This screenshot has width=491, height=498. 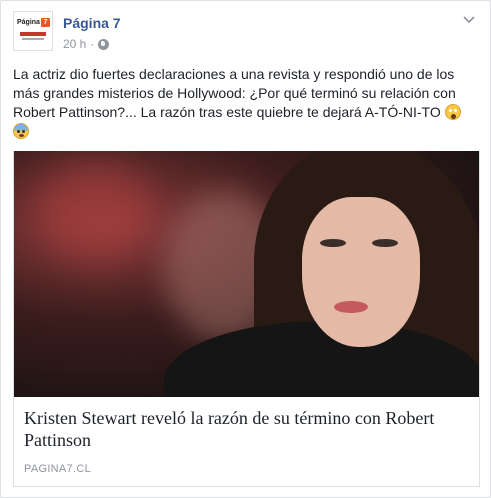 I want to click on logo-mark: Página 7, so click(x=33, y=22).